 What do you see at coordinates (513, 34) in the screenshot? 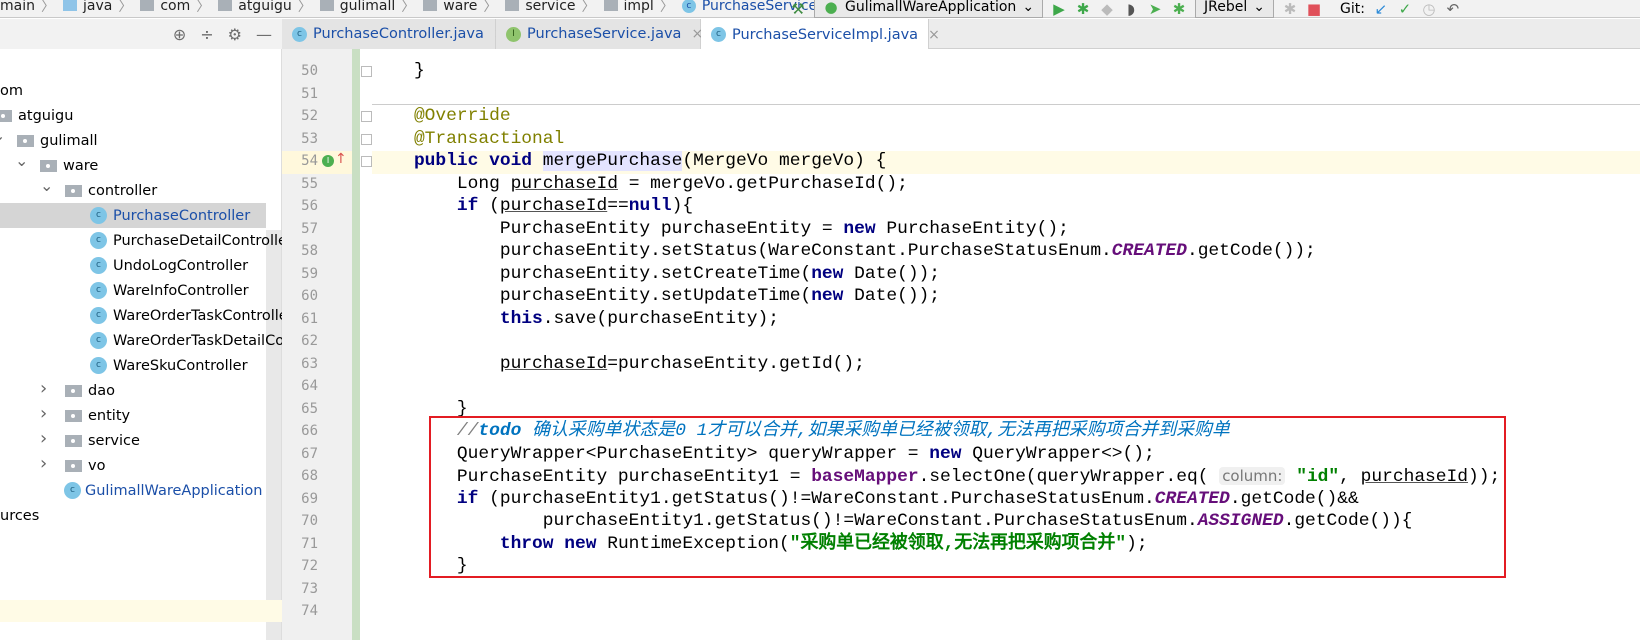
I see `interface-icon: I` at bounding box center [513, 34].